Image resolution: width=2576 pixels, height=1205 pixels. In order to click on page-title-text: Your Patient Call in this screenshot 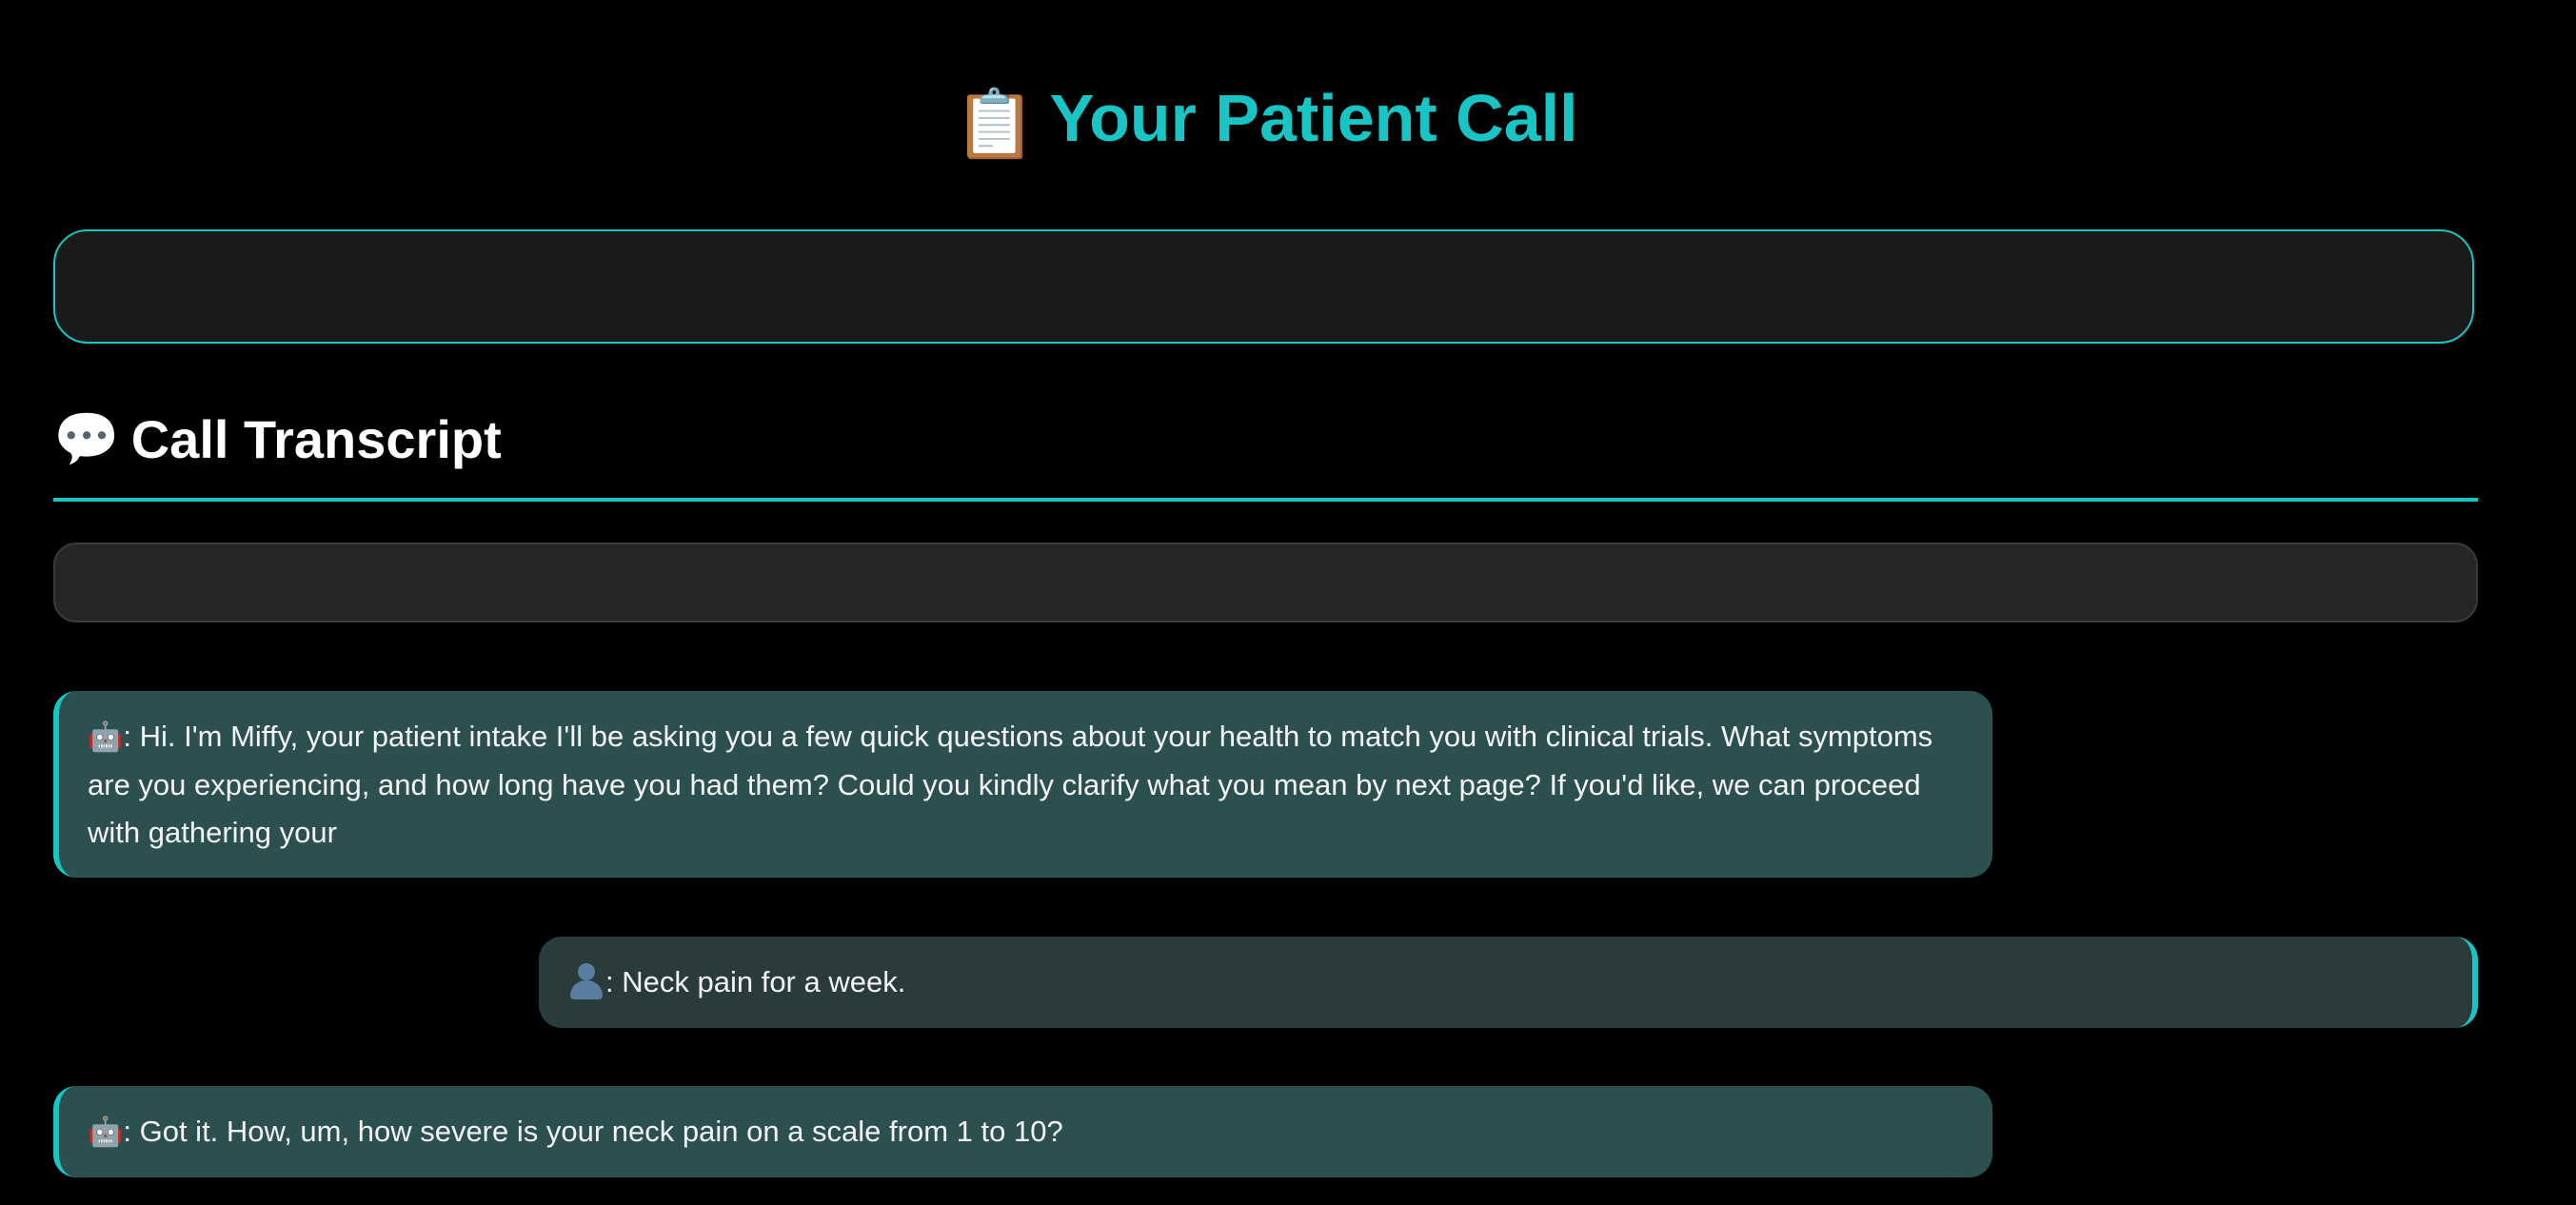, I will do `click(1313, 118)`.